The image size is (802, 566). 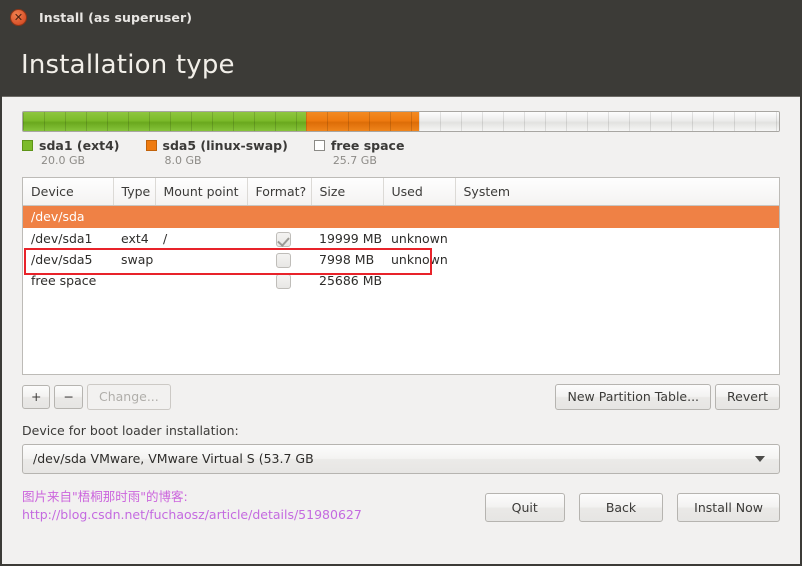 I want to click on cell-size: 7998 MB, so click(x=347, y=259).